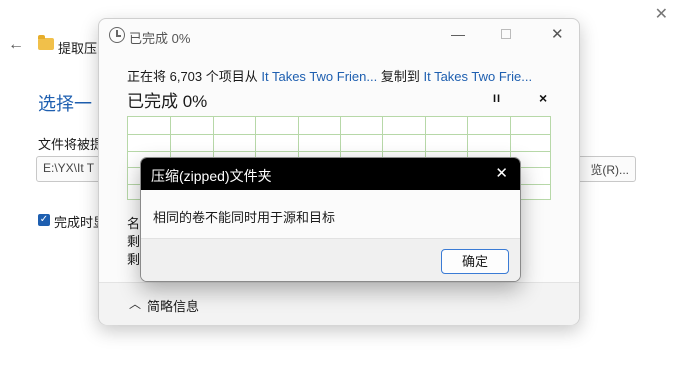 Image resolution: width=676 pixels, height=369 pixels. Describe the element at coordinates (244, 217) in the screenshot. I see `dialog-message: 相同的卷不能同时用于源和目标` at that location.